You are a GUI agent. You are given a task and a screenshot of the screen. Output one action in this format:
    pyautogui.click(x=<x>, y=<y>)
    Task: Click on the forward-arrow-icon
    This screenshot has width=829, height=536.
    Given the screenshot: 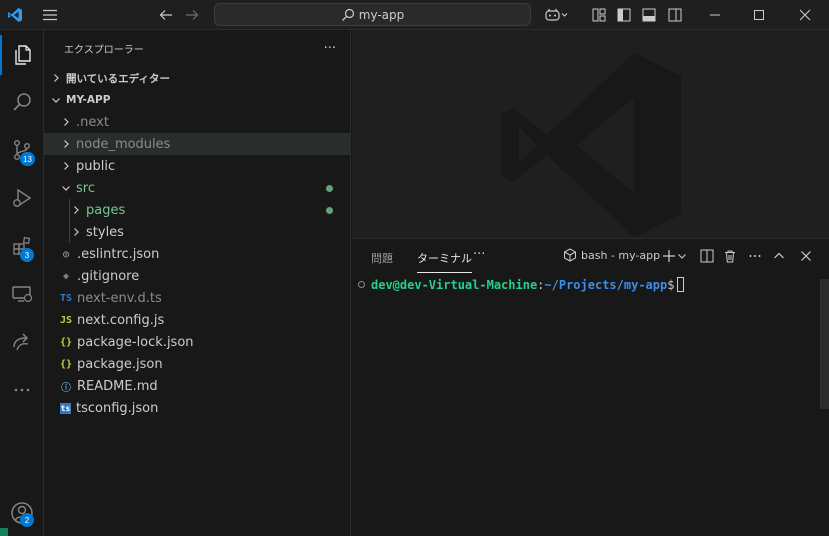 What is the action you would take?
    pyautogui.click(x=192, y=15)
    